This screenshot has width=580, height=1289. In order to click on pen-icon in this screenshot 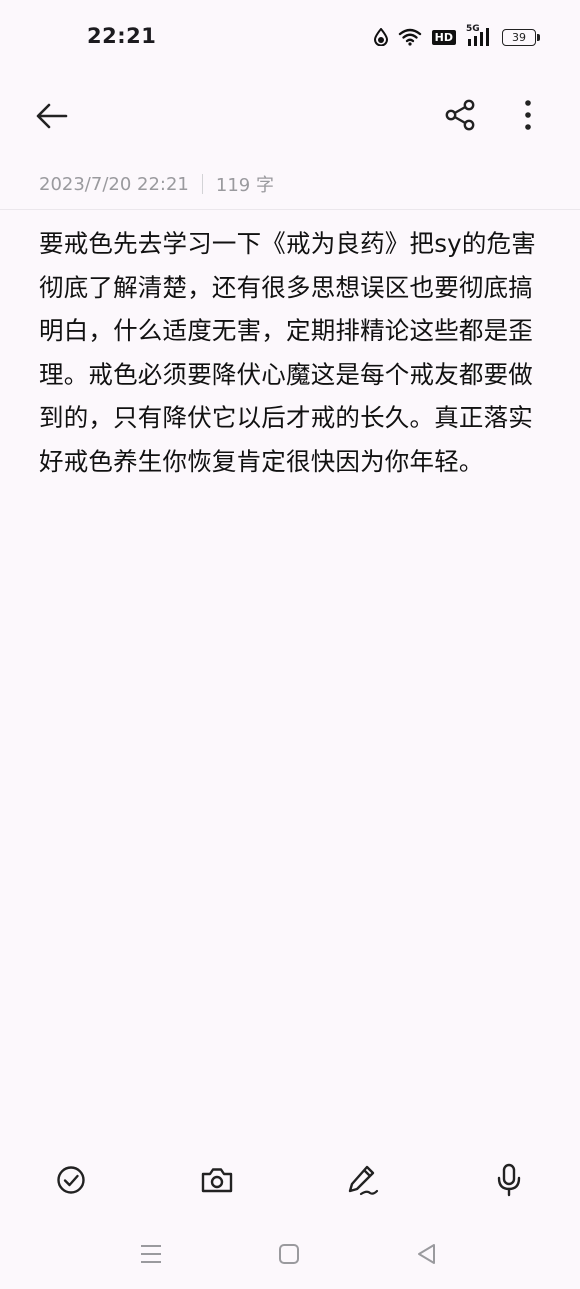, I will do `click(363, 1180)`.